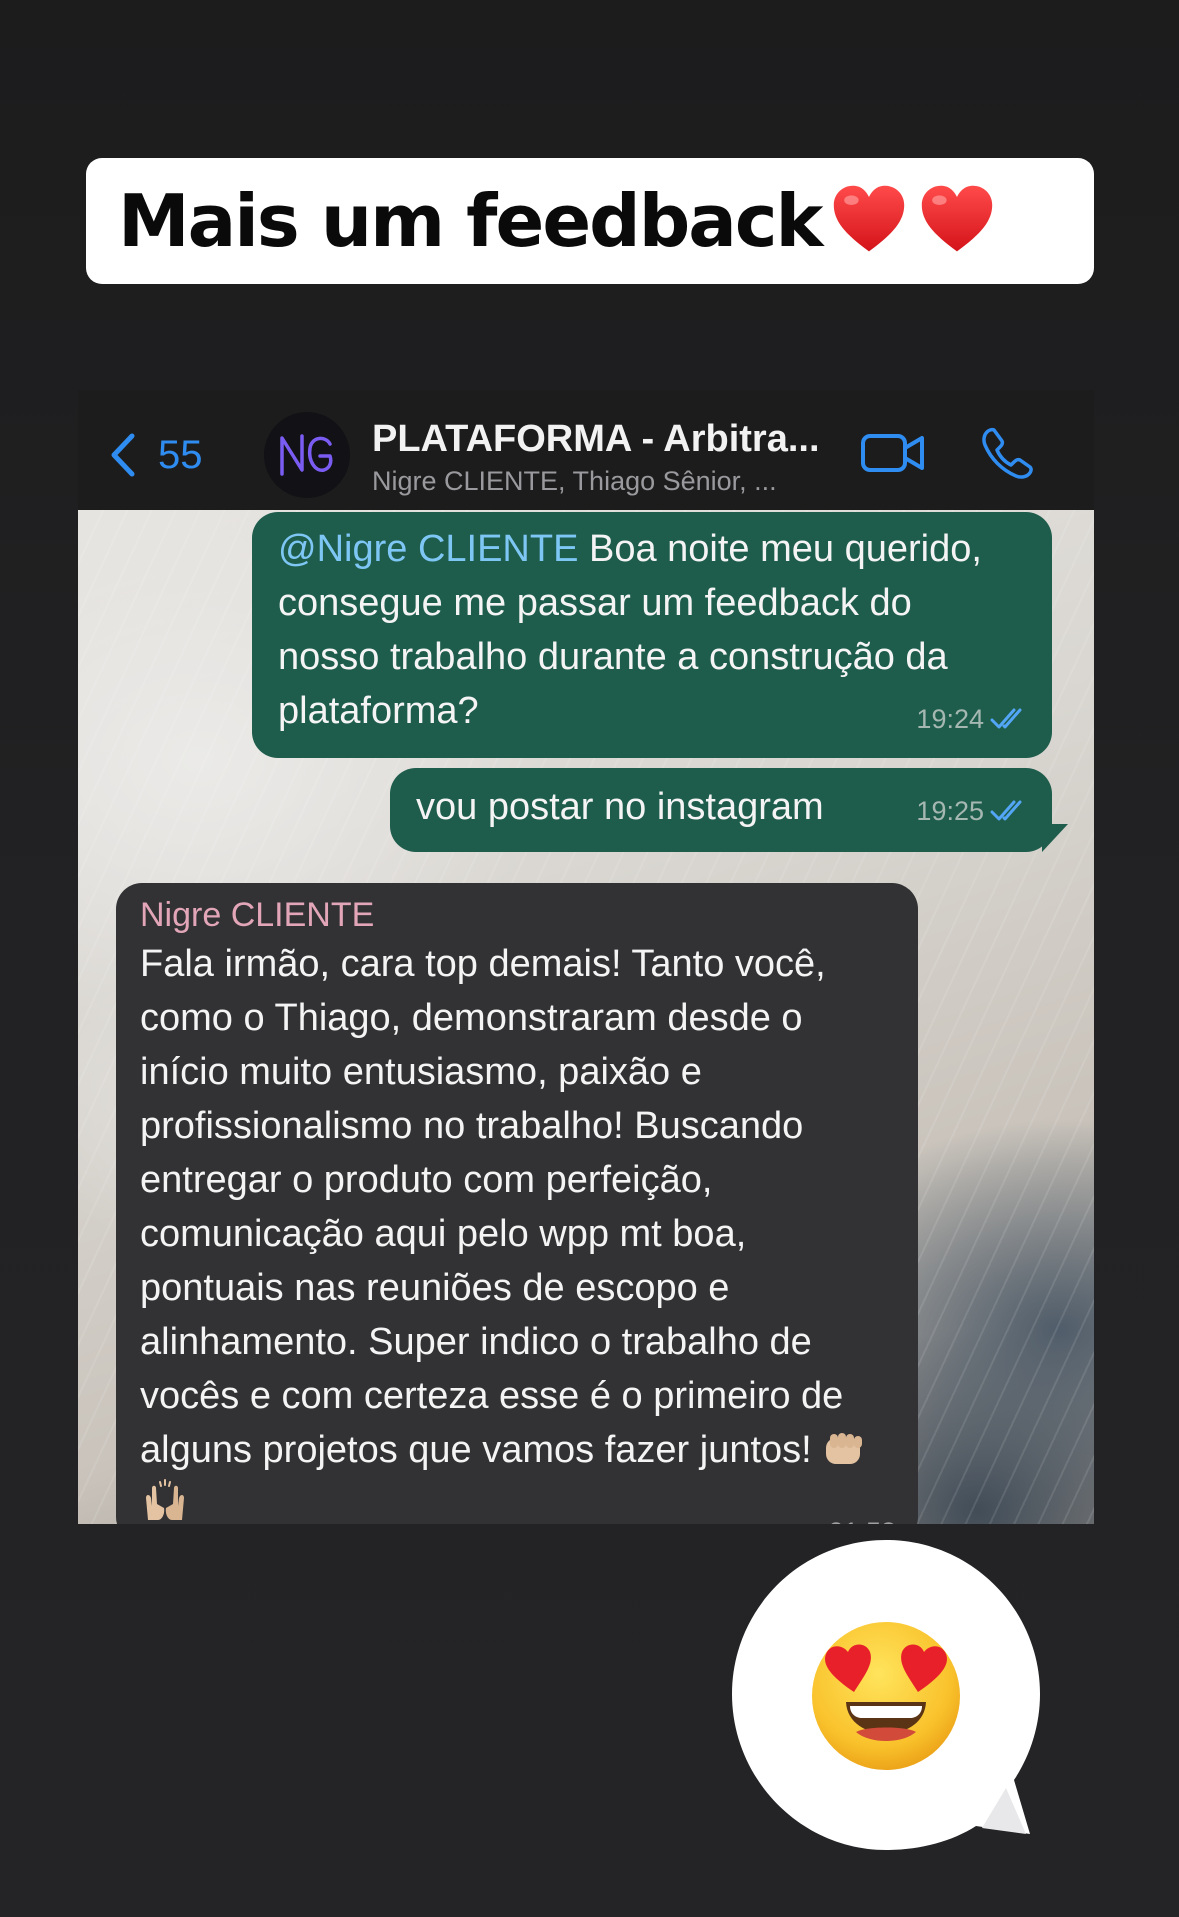  I want to click on reaction-sticker, so click(886, 1694).